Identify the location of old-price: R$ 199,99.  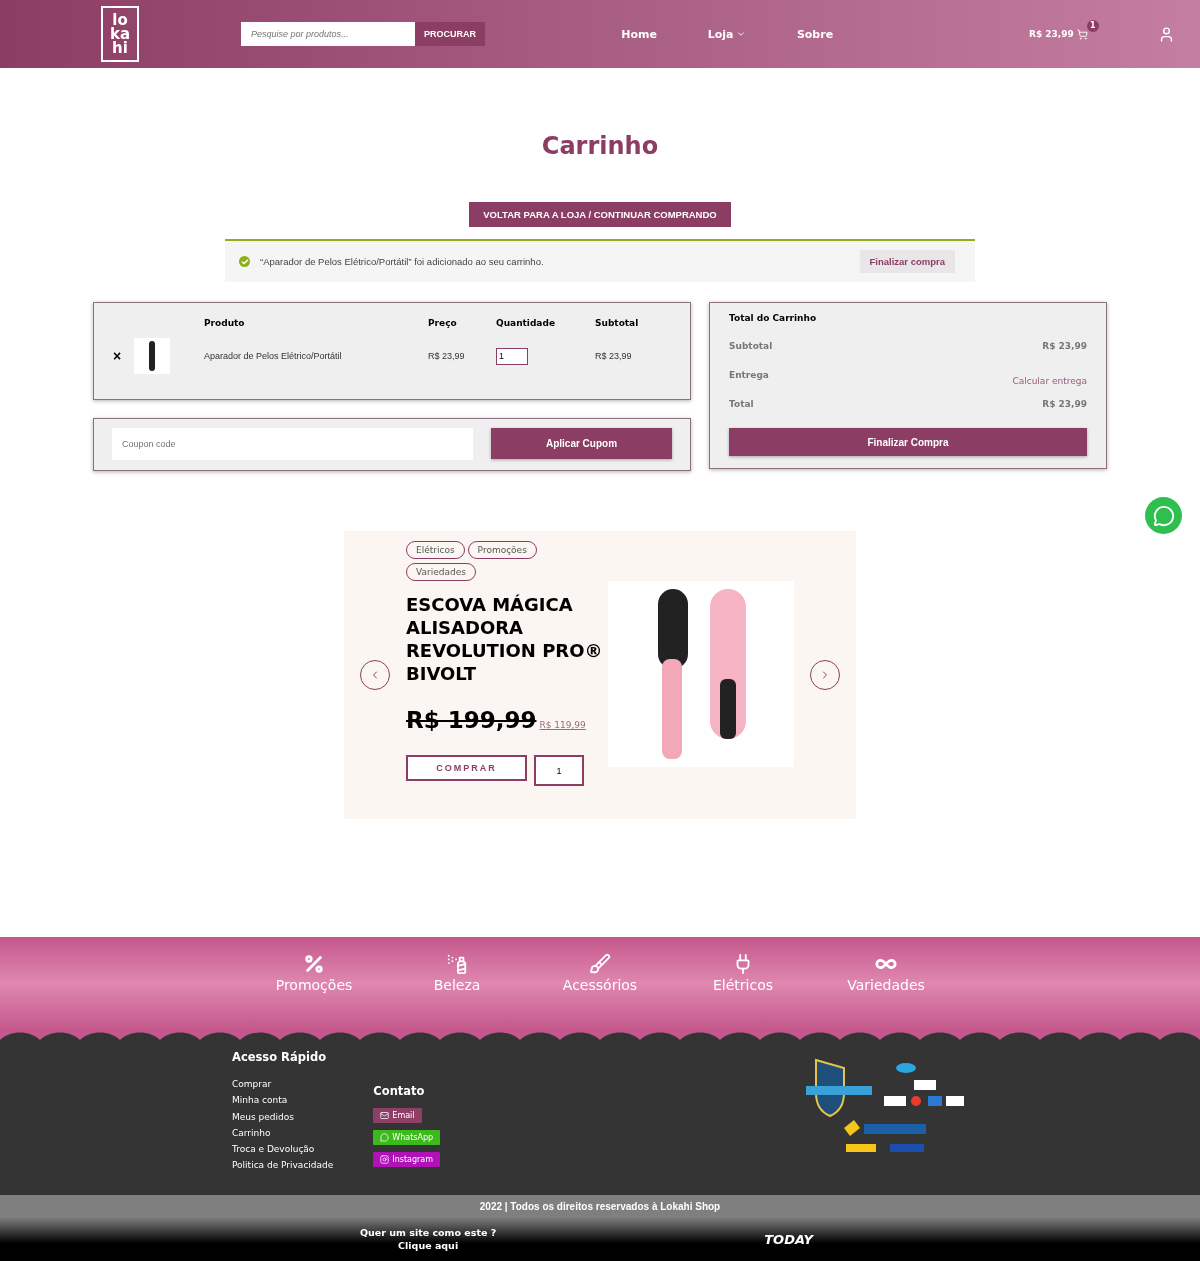
(471, 720).